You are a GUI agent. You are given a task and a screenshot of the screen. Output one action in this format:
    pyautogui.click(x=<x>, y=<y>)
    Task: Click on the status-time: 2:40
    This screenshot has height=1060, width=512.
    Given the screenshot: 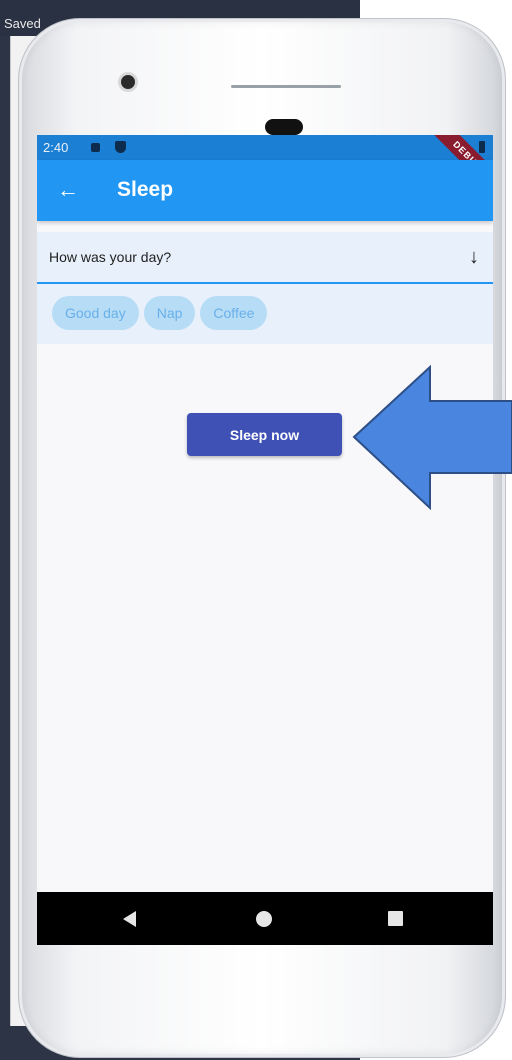 What is the action you would take?
    pyautogui.click(x=56, y=147)
    